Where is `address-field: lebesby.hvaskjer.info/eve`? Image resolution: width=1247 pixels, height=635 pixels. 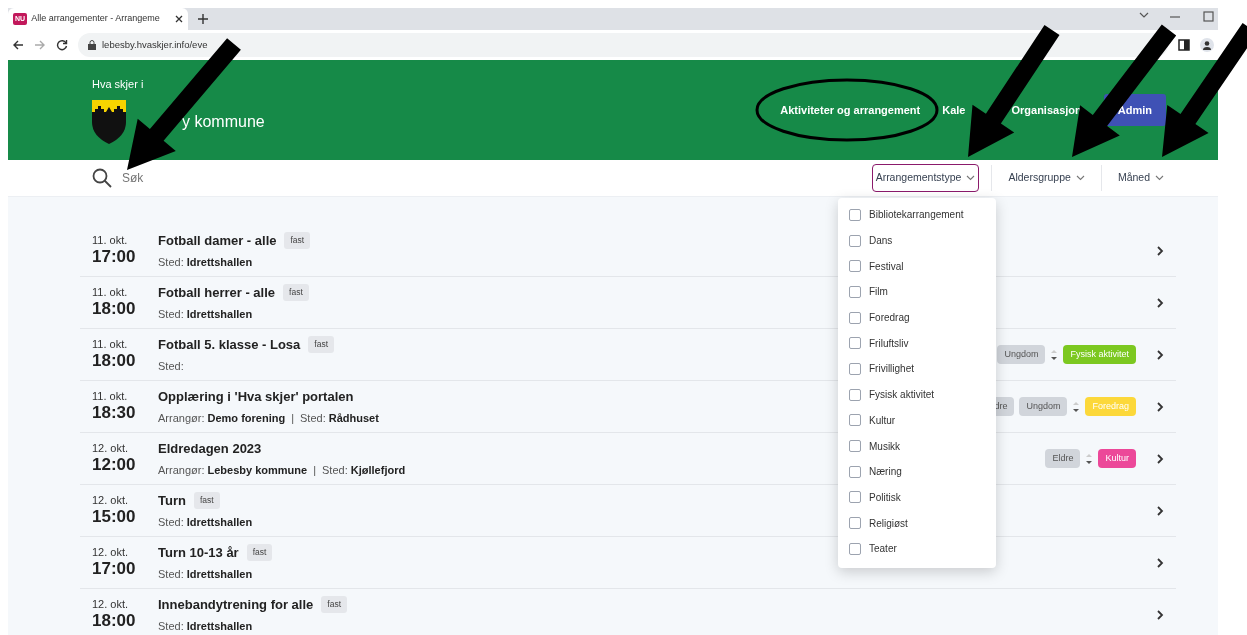
address-field: lebesby.hvaskjer.info/eve is located at coordinates (155, 45).